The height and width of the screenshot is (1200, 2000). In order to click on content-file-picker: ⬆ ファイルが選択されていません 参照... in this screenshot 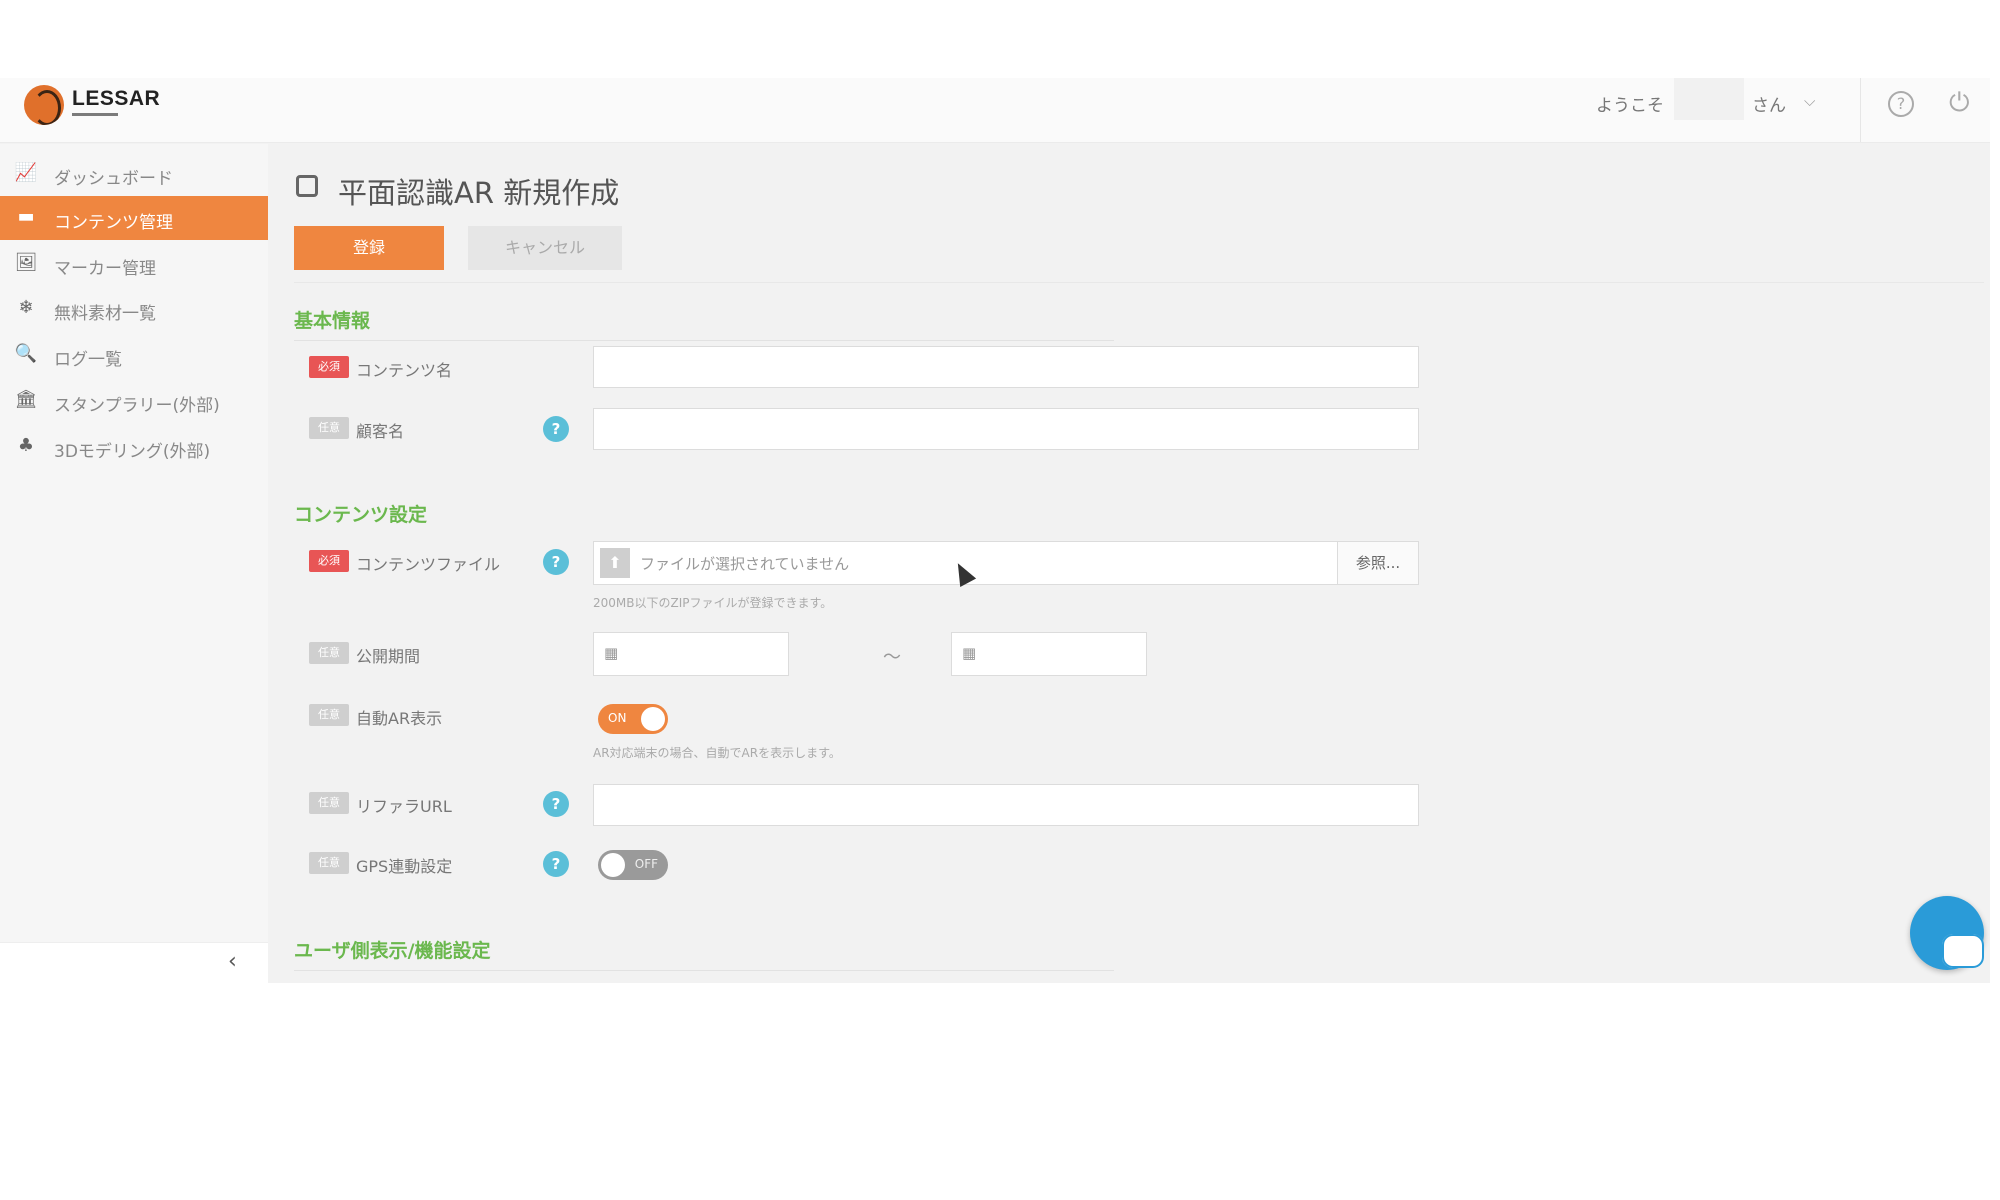, I will do `click(1006, 563)`.